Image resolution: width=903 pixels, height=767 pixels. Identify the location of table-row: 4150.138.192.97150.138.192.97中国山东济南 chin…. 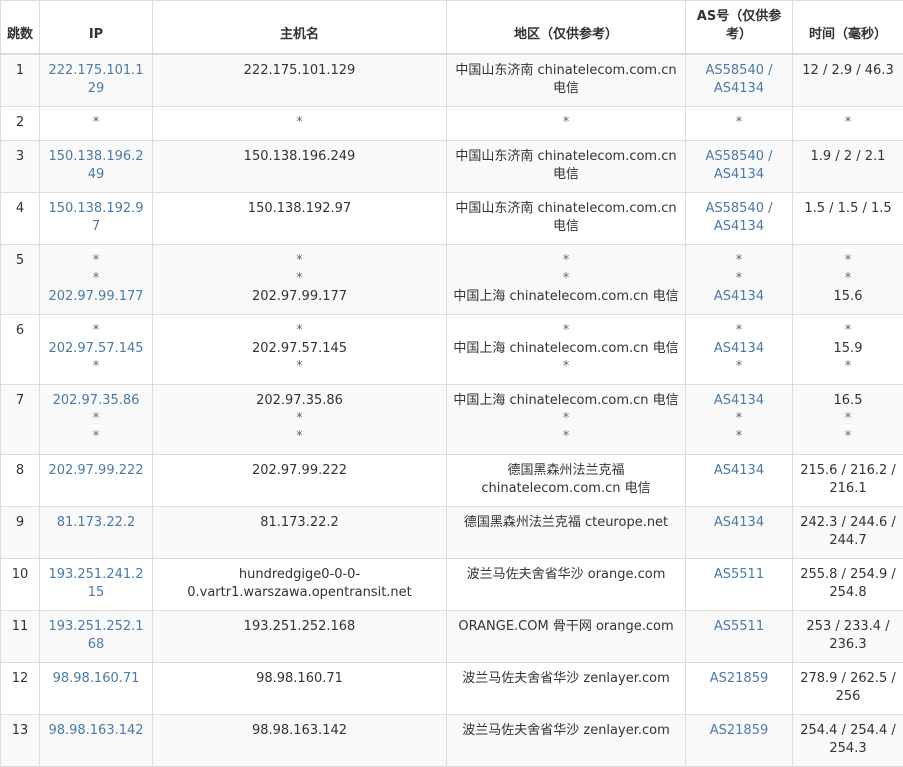
(452, 219).